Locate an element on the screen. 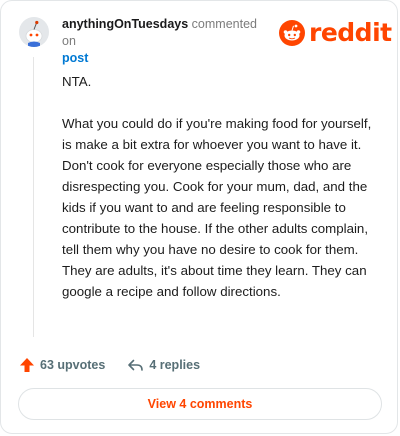 This screenshot has height=436, width=400. post-link: post is located at coordinates (167, 58).